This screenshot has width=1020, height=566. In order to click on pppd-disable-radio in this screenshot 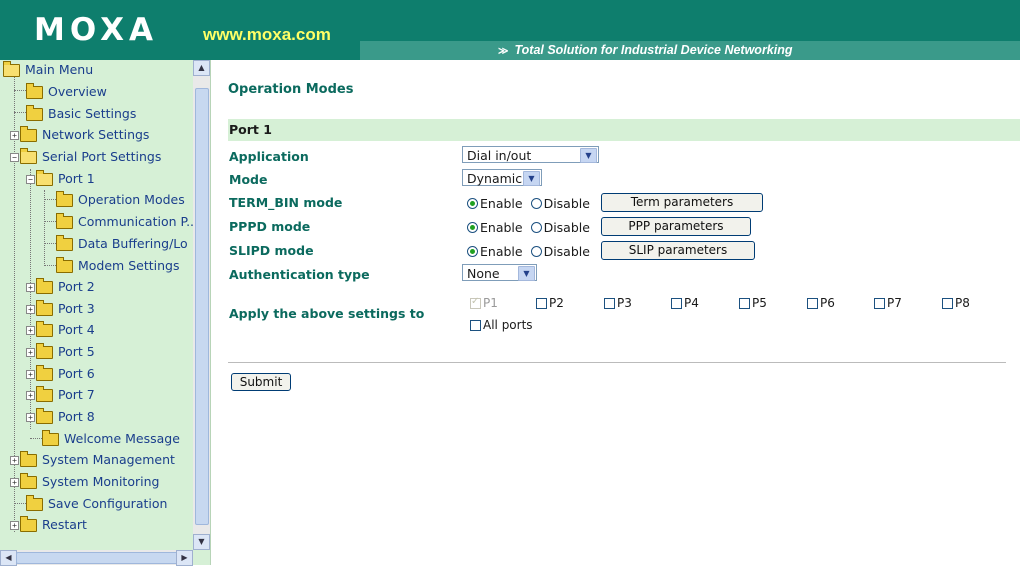, I will do `click(536, 227)`.